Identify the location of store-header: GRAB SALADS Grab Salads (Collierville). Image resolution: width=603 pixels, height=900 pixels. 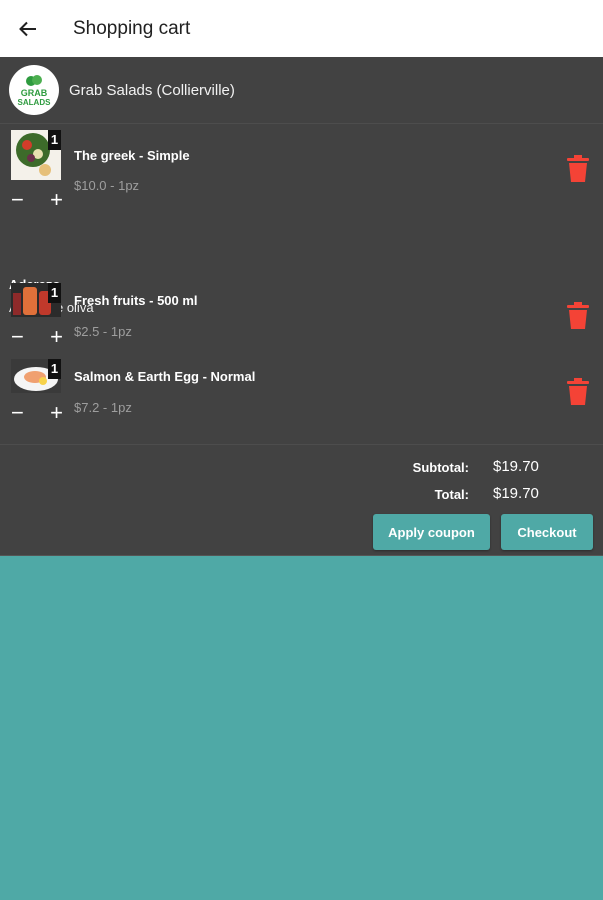
(301, 90).